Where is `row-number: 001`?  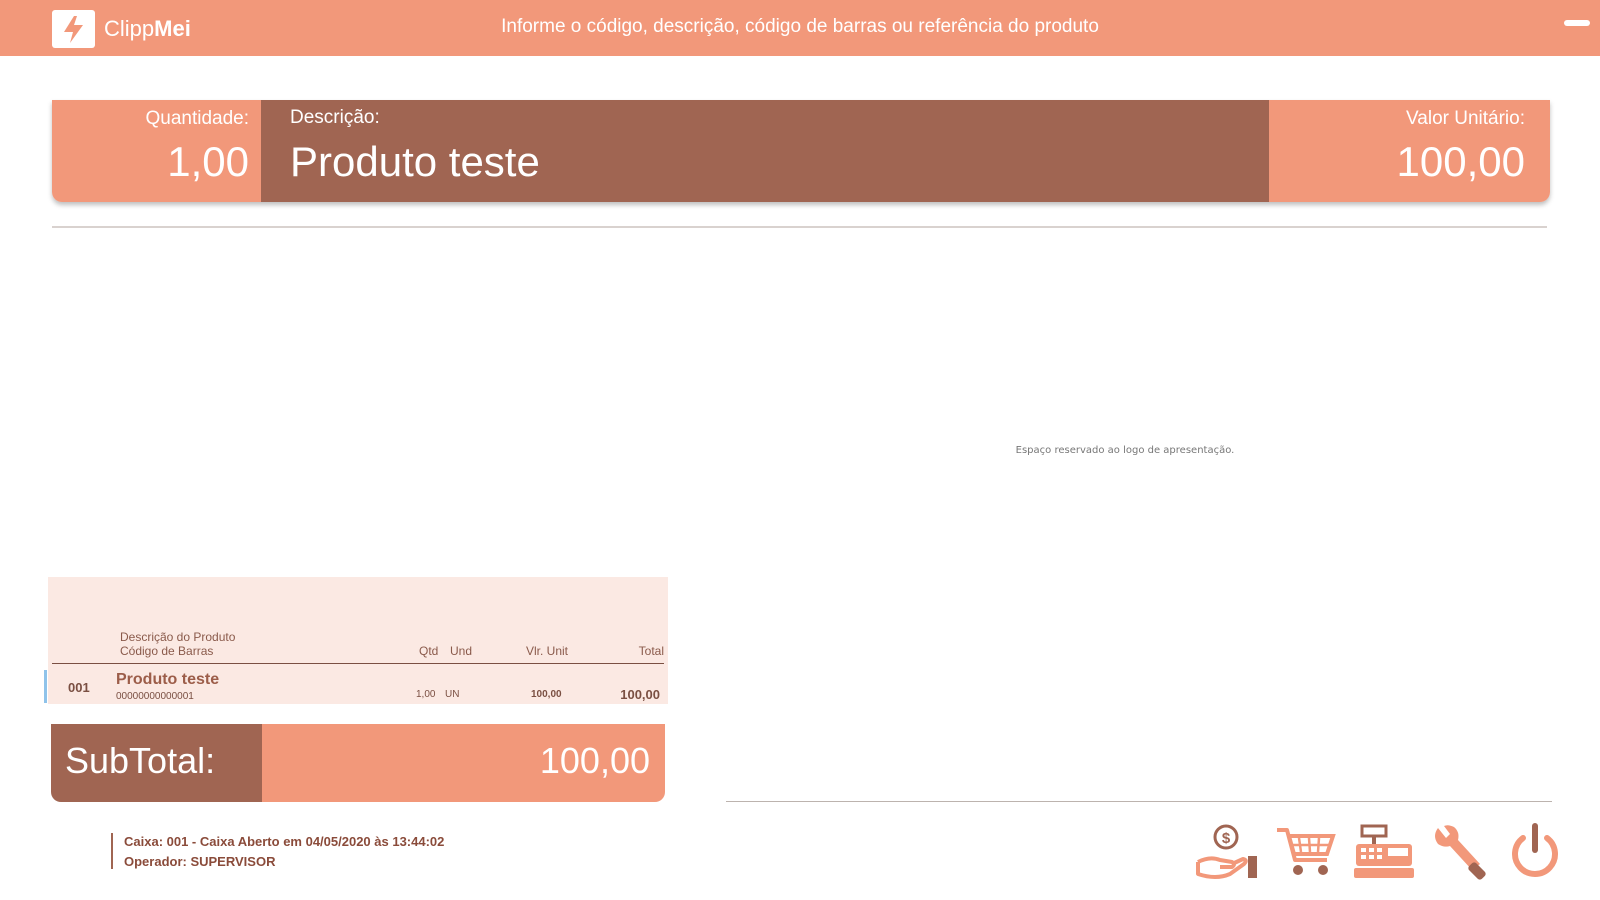 row-number: 001 is located at coordinates (79, 687).